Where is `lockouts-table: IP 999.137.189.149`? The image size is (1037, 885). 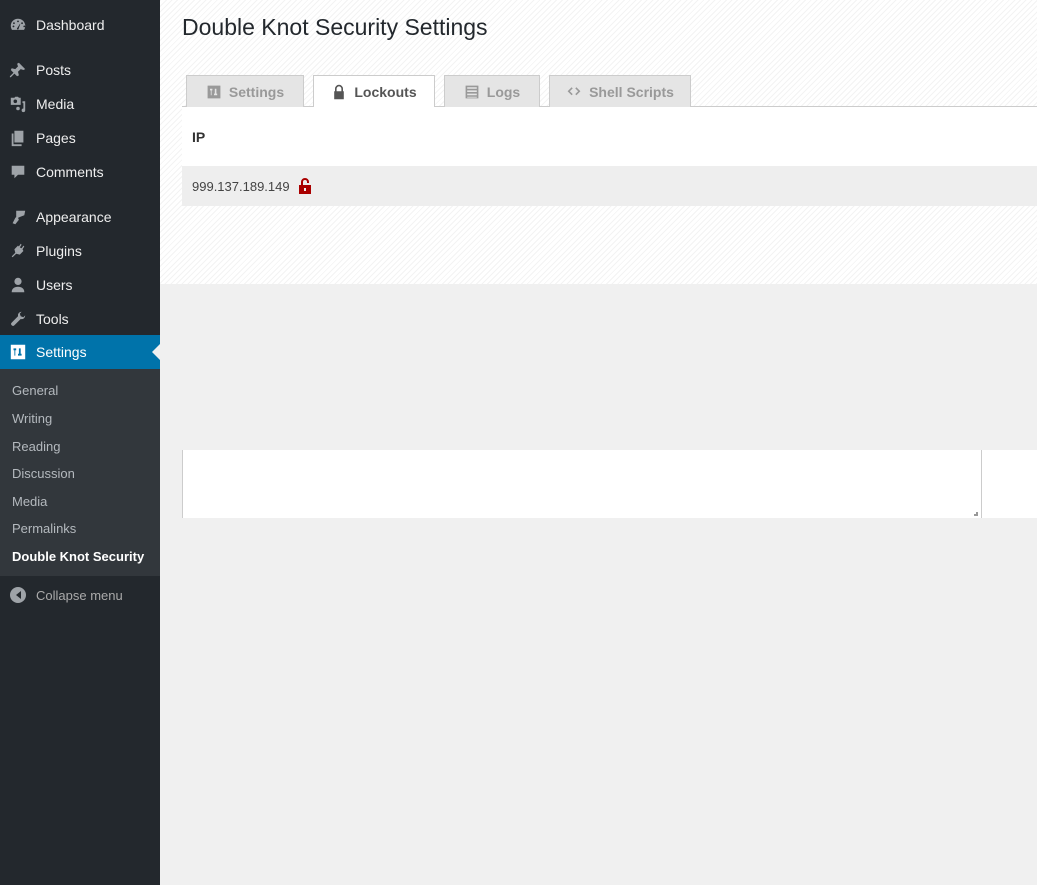 lockouts-table: IP 999.137.189.149 is located at coordinates (609, 156).